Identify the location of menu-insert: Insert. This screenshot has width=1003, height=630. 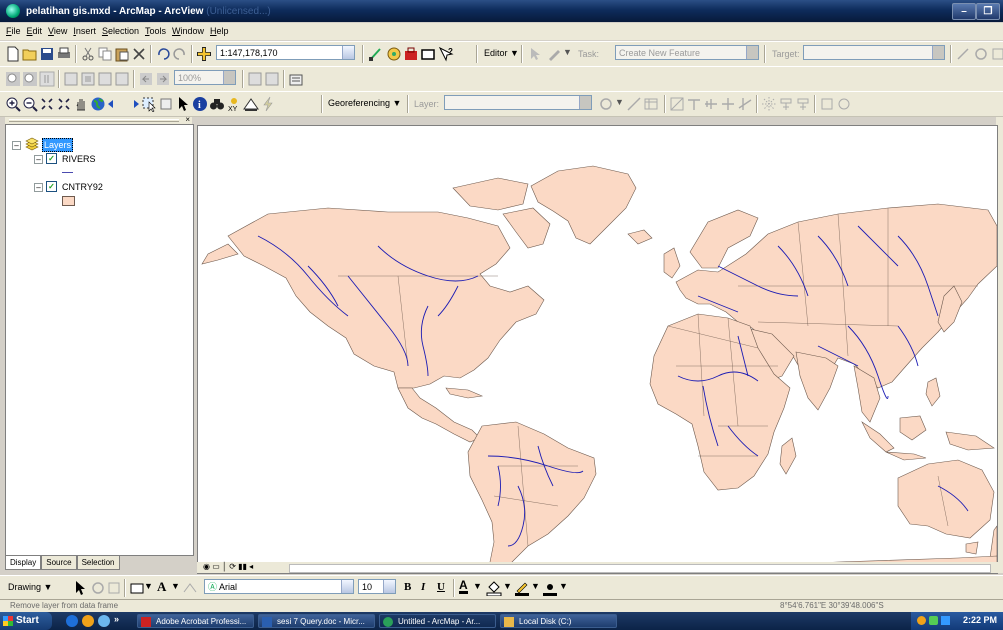
(84, 31).